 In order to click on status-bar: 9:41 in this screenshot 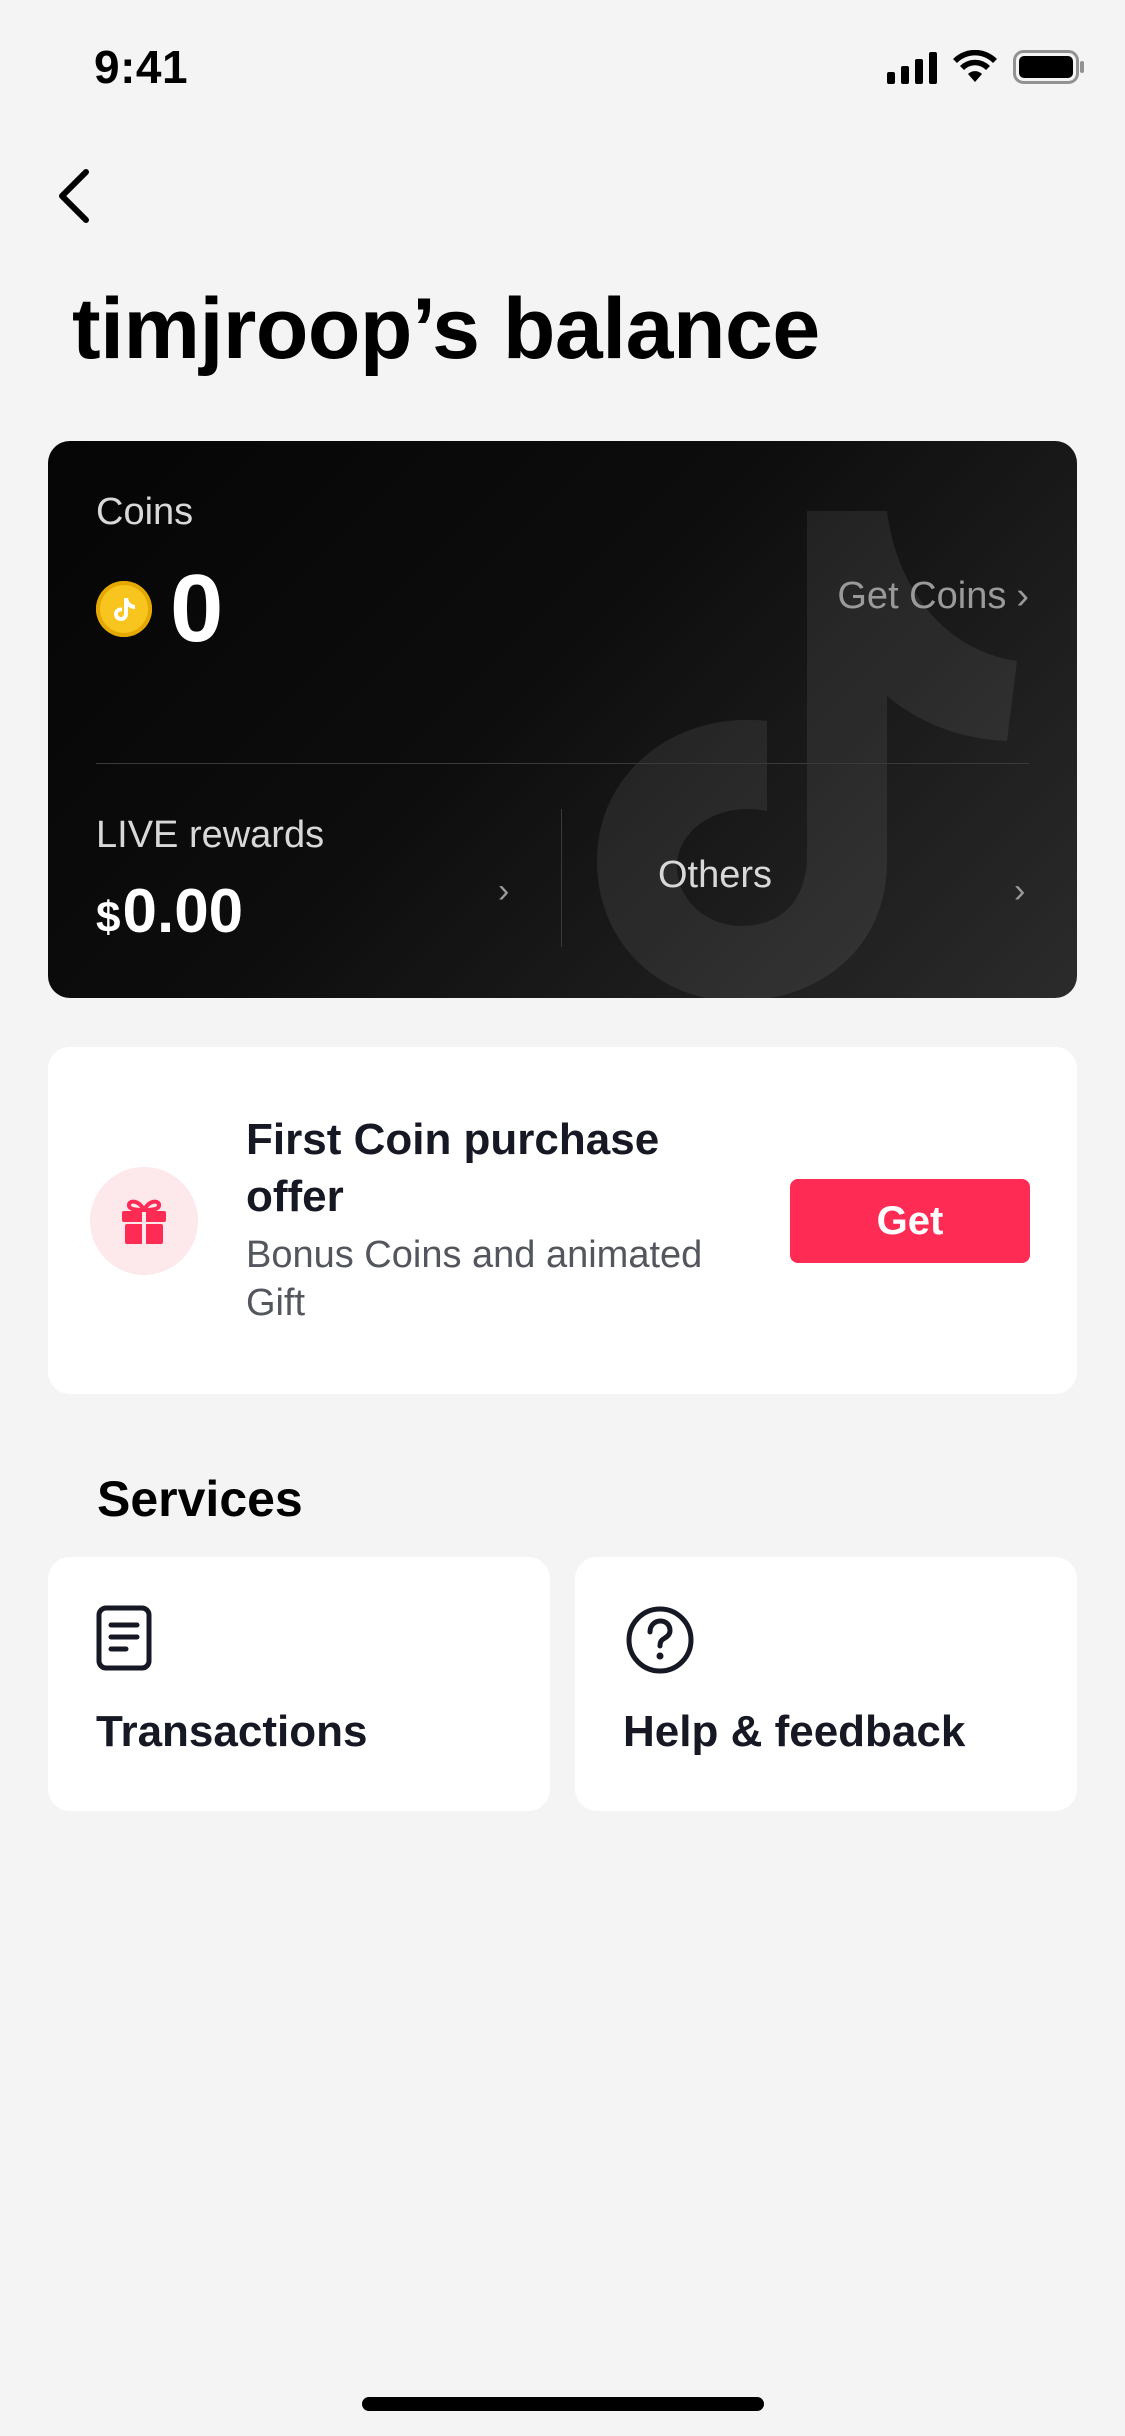, I will do `click(562, 70)`.